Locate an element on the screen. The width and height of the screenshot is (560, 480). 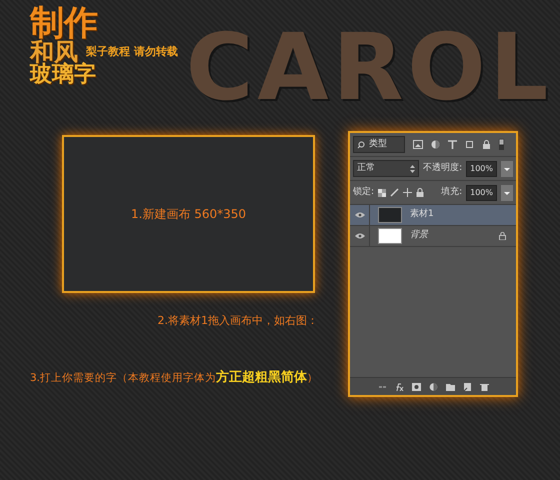
opacity-label: 不透明度: is located at coordinates (442, 168).